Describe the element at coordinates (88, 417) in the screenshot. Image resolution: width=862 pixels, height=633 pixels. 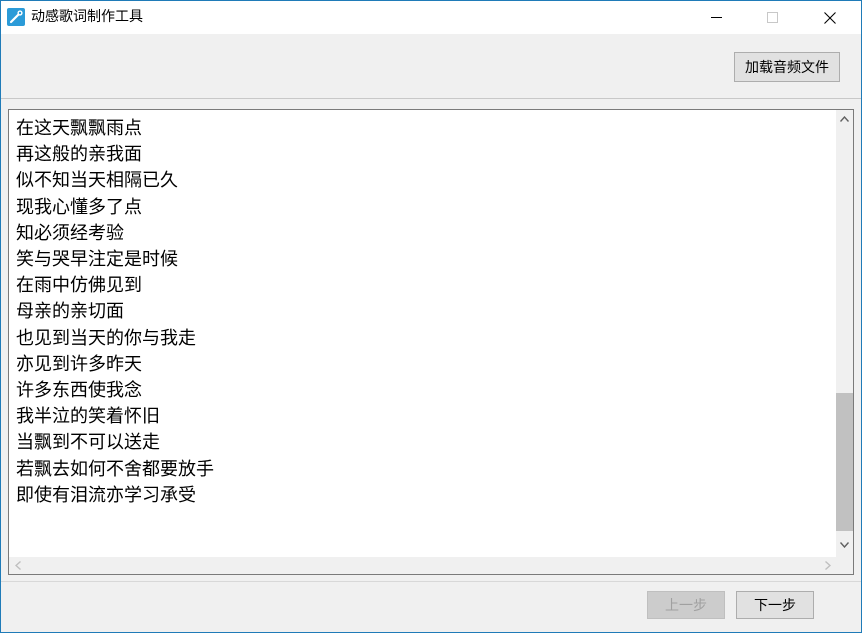
I see `lyric-line: 我半泣的笑着怀旧` at that location.